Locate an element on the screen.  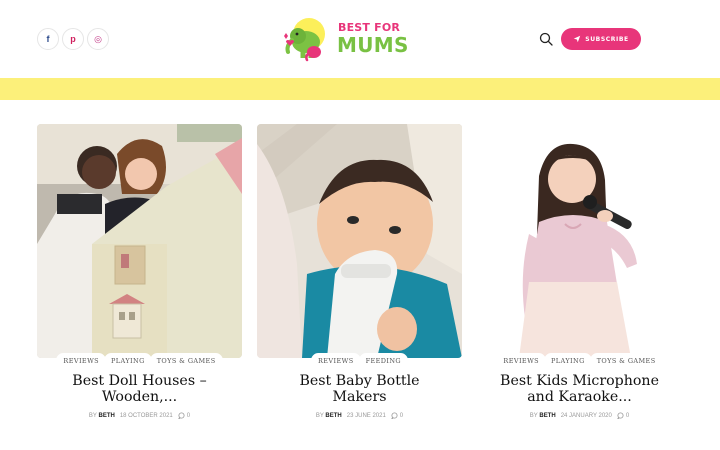
post-title: Best Baby Bottle Makers is located at coordinates (359, 389).